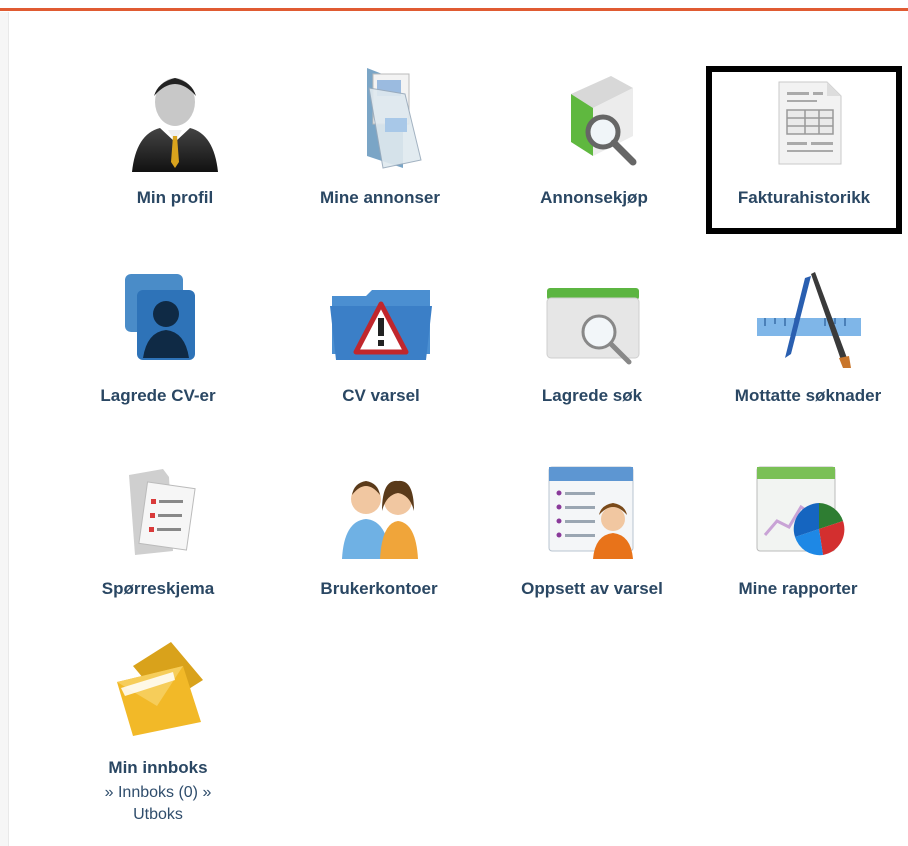 The height and width of the screenshot is (846, 908). Describe the element at coordinates (798, 588) in the screenshot. I see `tile-label: Mine rapporter` at that location.